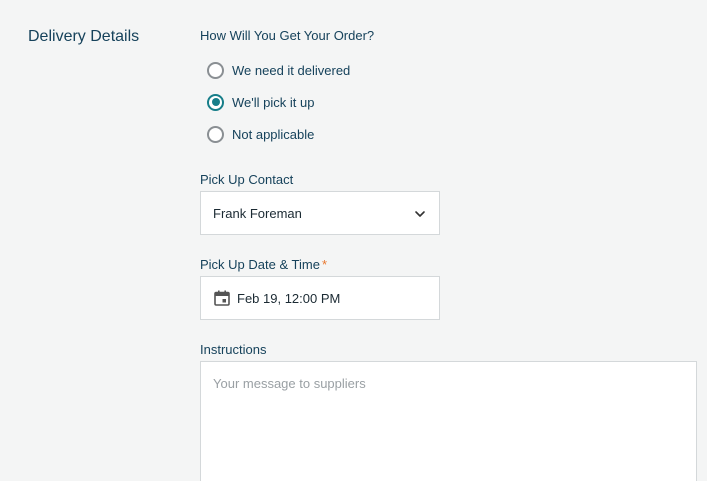 The height and width of the screenshot is (481, 707). Describe the element at coordinates (448, 203) in the screenshot. I see `pickup-contact-field: Pick Up Contact Frank Foreman` at that location.